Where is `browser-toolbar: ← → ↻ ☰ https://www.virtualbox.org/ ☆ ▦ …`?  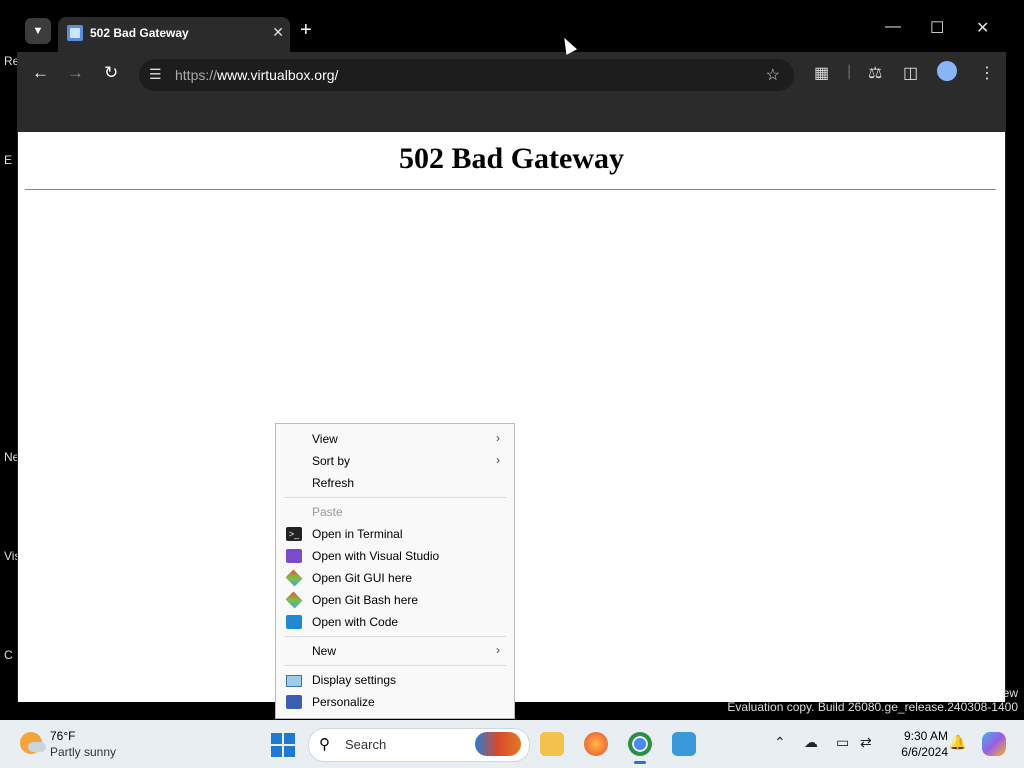
browser-toolbar: ← → ↻ ☰ https://www.virtualbox.org/ ☆ ▦ … is located at coordinates (511, 74).